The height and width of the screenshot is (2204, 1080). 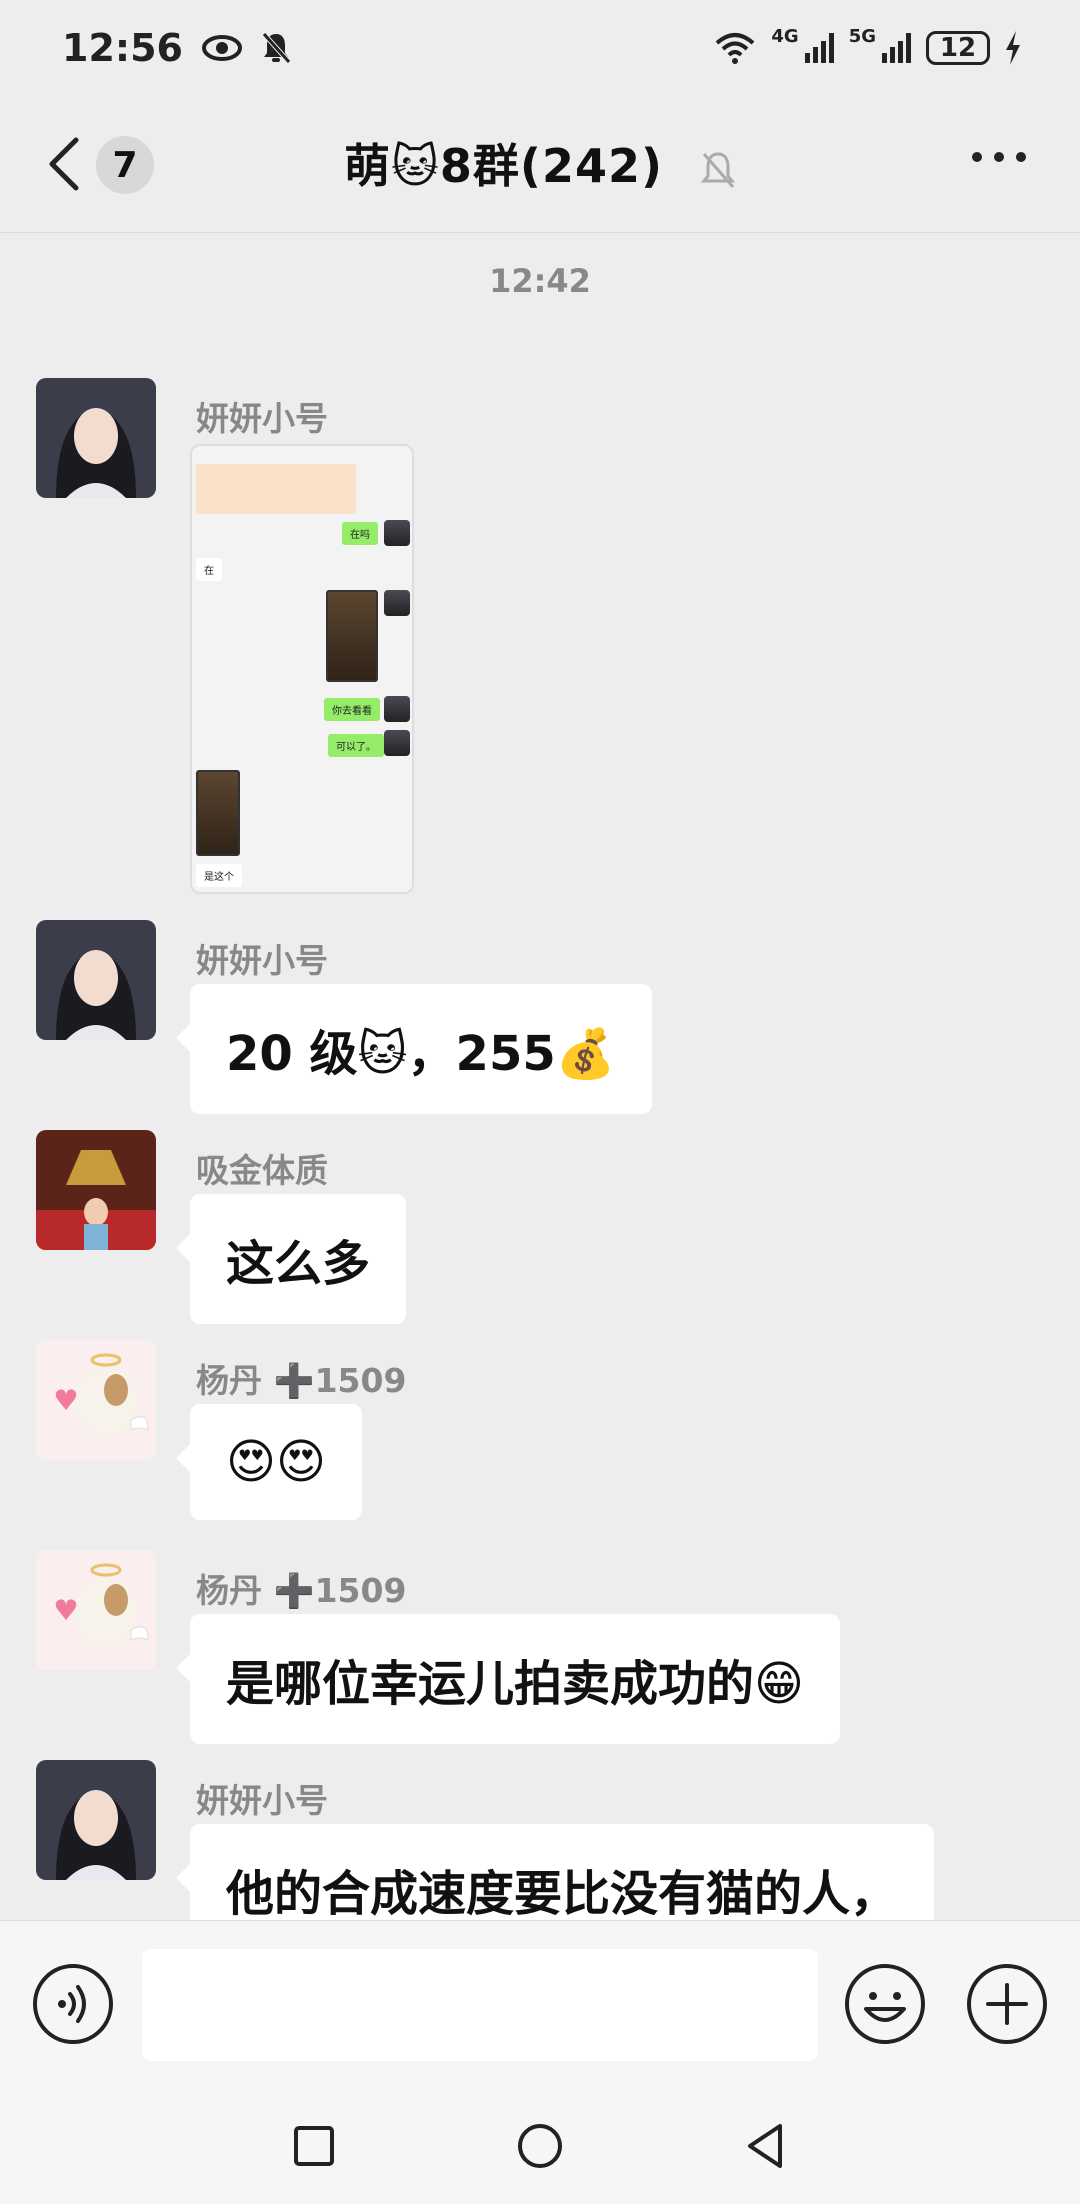 I want to click on back-icon, so click(x=766, y=2146).